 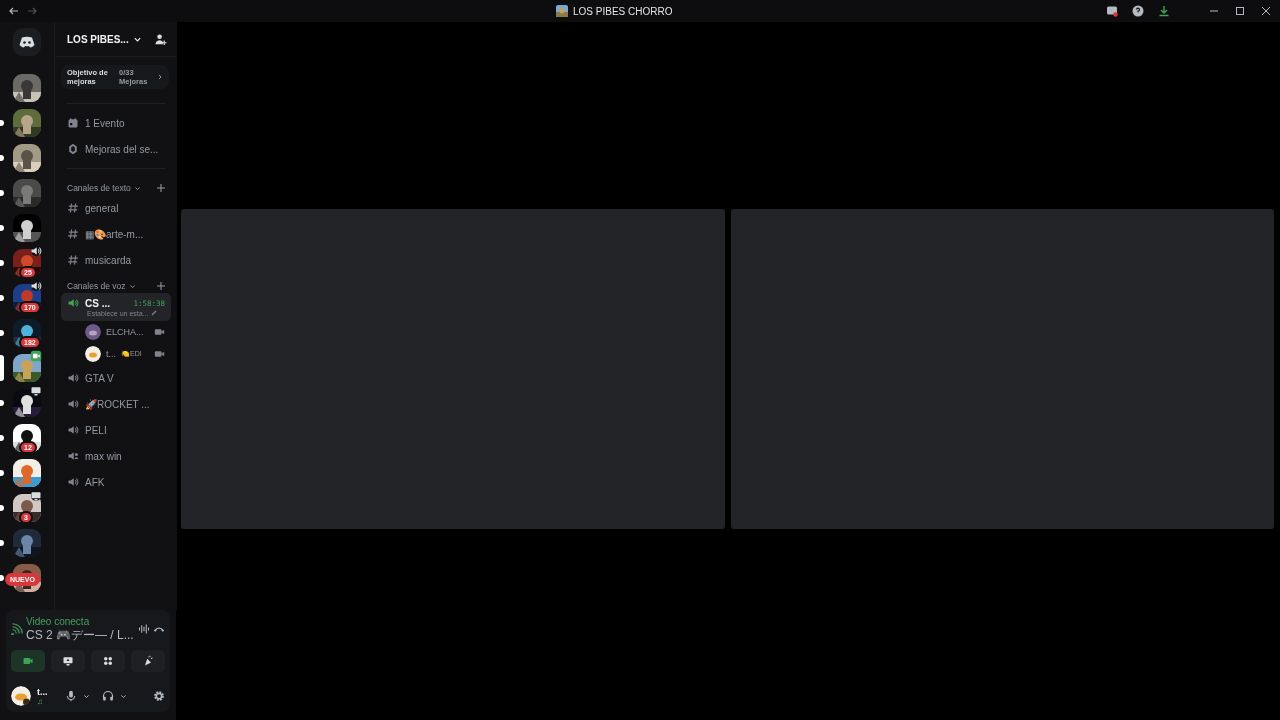 What do you see at coordinates (40, 701) in the screenshot?
I see `status-note: ♫` at bounding box center [40, 701].